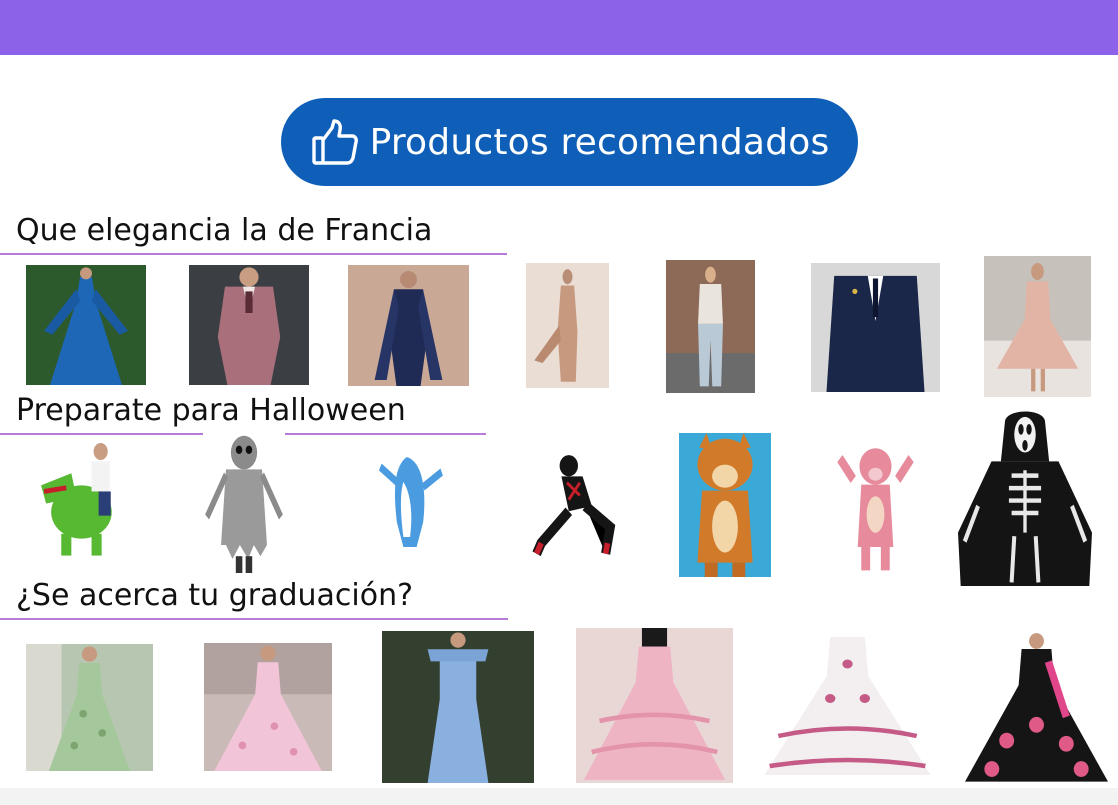 This screenshot has width=1118, height=805. What do you see at coordinates (215, 595) in the screenshot?
I see `section-title-graduacion: ¿Se acerca tu graduación?` at bounding box center [215, 595].